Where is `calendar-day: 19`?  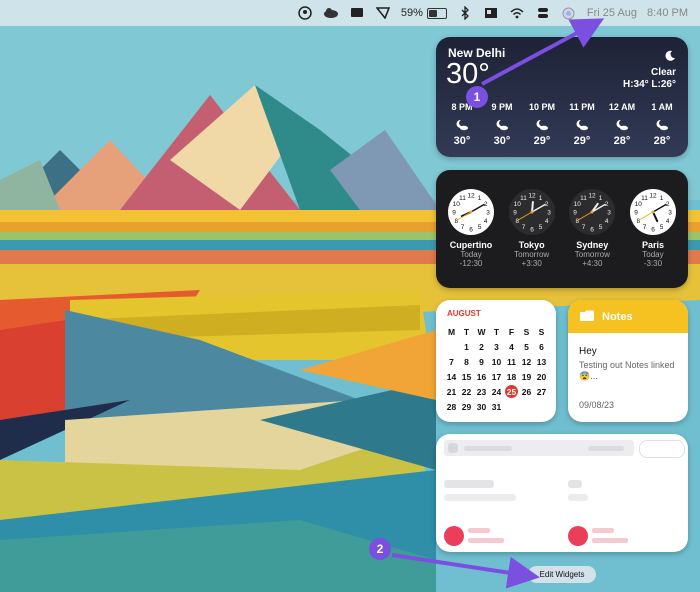 calendar-day: 19 is located at coordinates (526, 376).